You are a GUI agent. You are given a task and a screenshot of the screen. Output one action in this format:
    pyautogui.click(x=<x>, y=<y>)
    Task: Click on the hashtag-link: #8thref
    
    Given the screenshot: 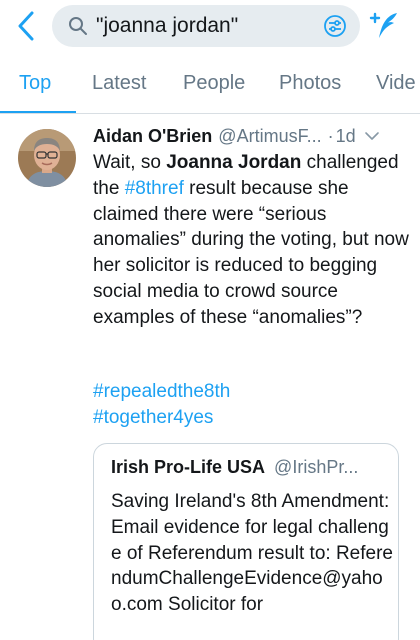 What is the action you would take?
    pyautogui.click(x=154, y=188)
    